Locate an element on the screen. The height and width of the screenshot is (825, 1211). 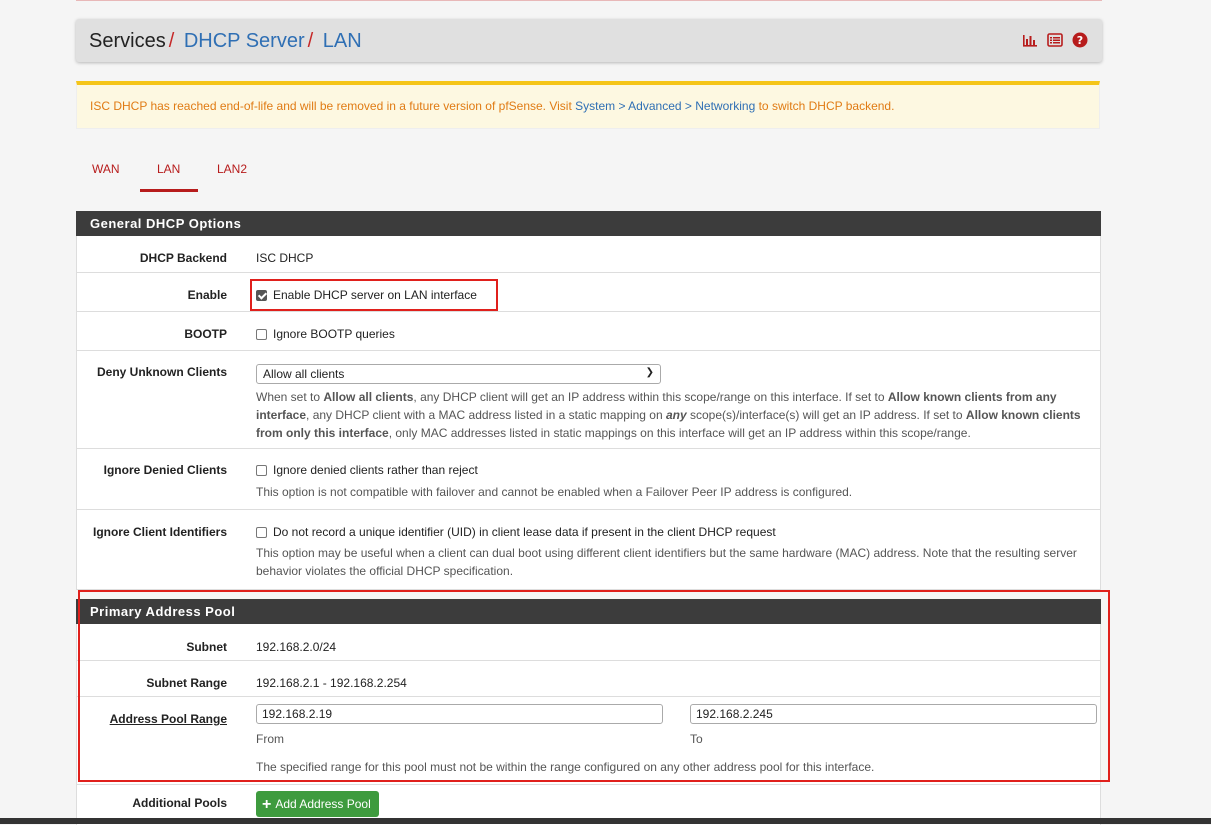
add-address-pool-button: + Add Address Pool is located at coordinates (317, 804).